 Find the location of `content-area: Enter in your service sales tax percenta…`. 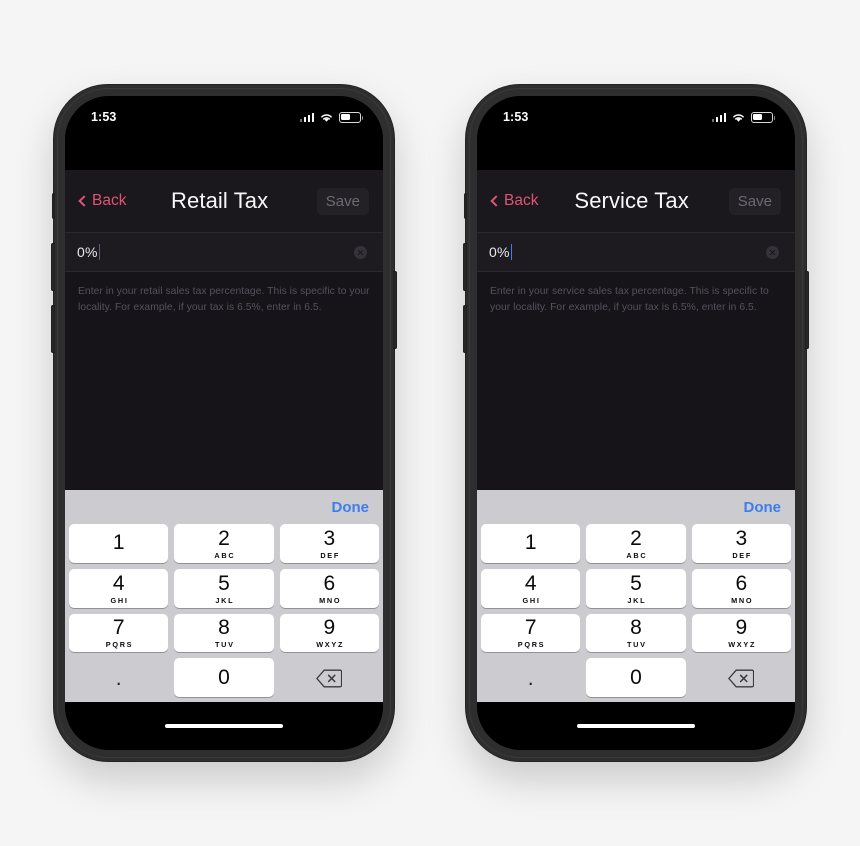

content-area: Enter in your service sales tax percenta… is located at coordinates (636, 381).